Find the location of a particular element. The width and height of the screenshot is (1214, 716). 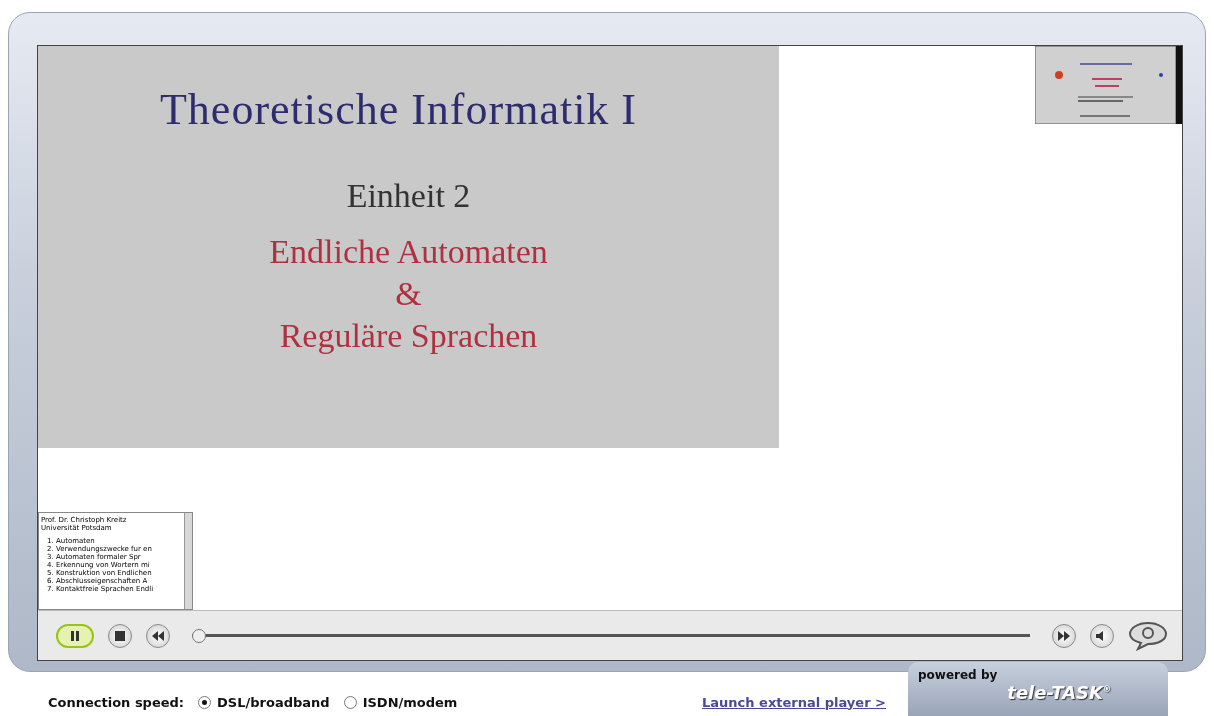

slide-topic: Reguläre Sprachen is located at coordinates (408, 336).